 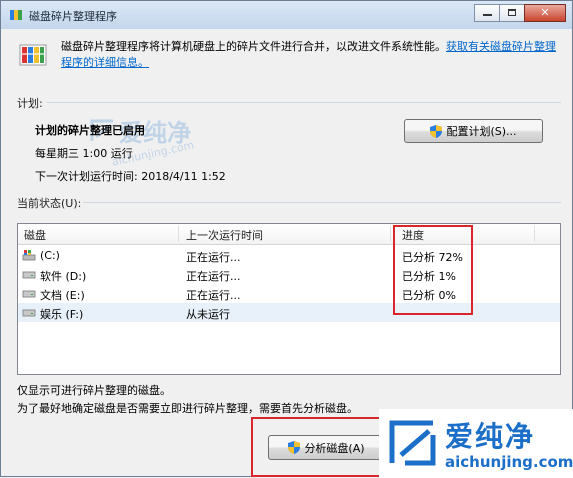 What do you see at coordinates (490, 436) in the screenshot?
I see `watermark-large-name: 爱纯净` at bounding box center [490, 436].